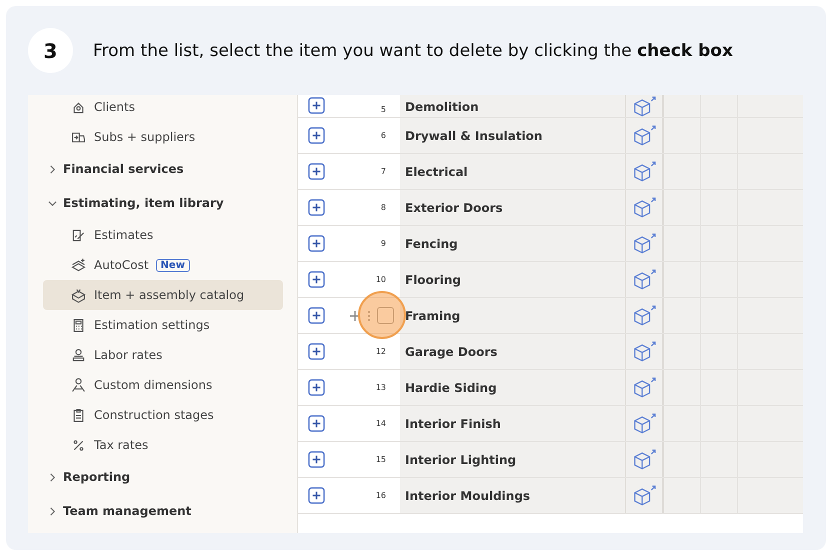 This screenshot has width=834, height=560. Describe the element at coordinates (513, 351) in the screenshot. I see `item-name-cell: Garage Doors` at that location.